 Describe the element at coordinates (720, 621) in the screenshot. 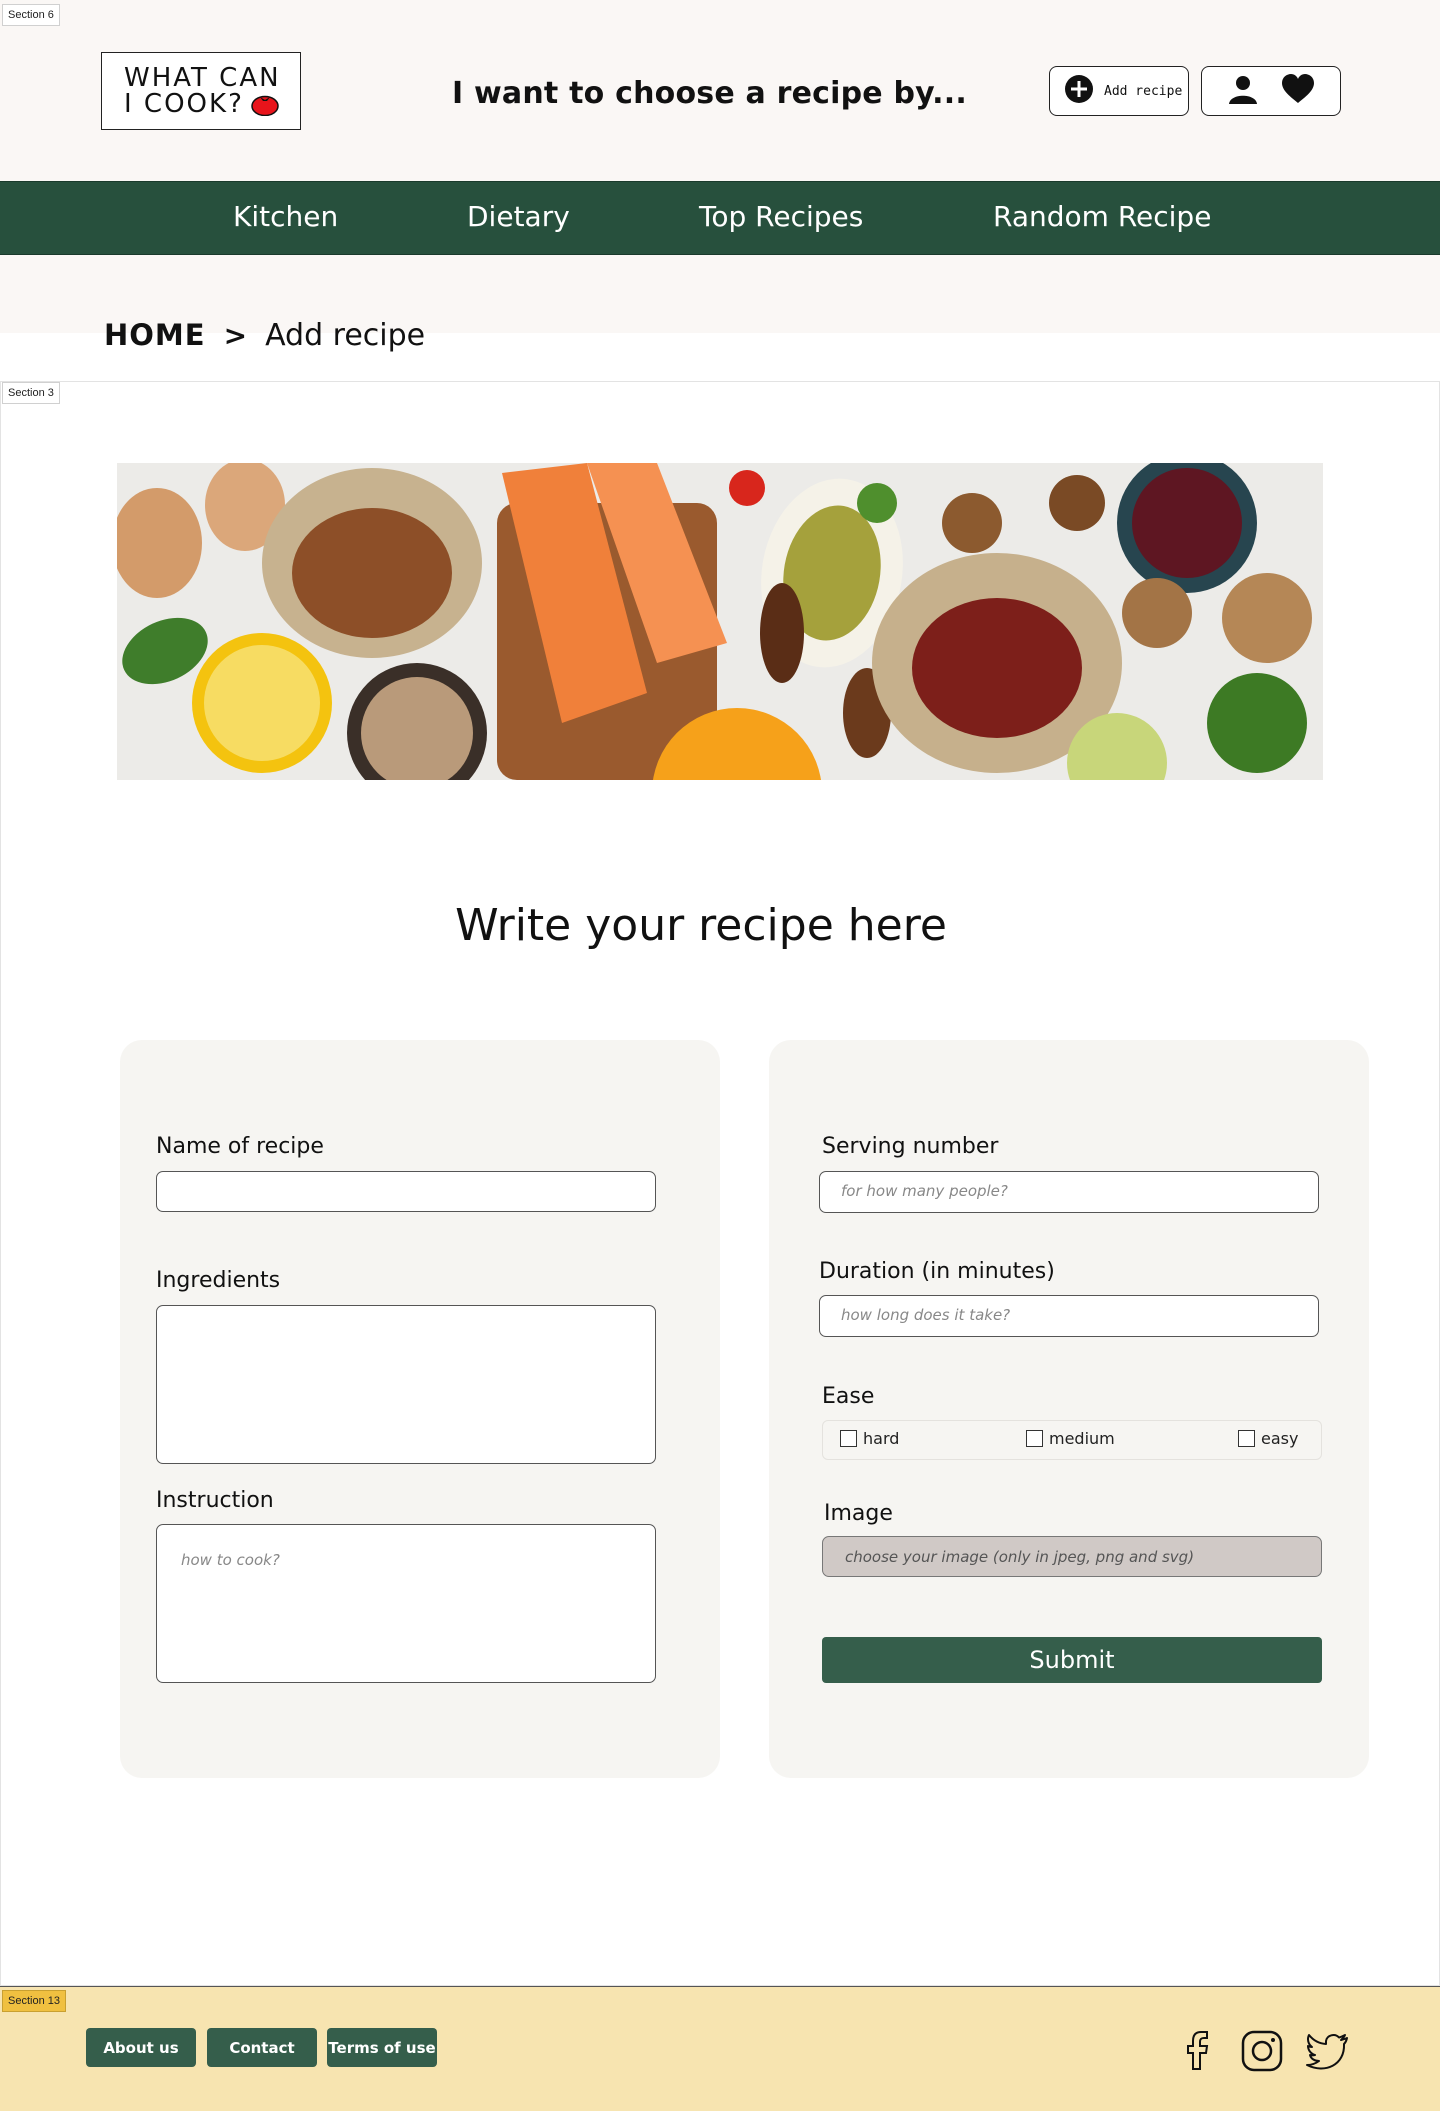

I see `hero-food-image` at that location.